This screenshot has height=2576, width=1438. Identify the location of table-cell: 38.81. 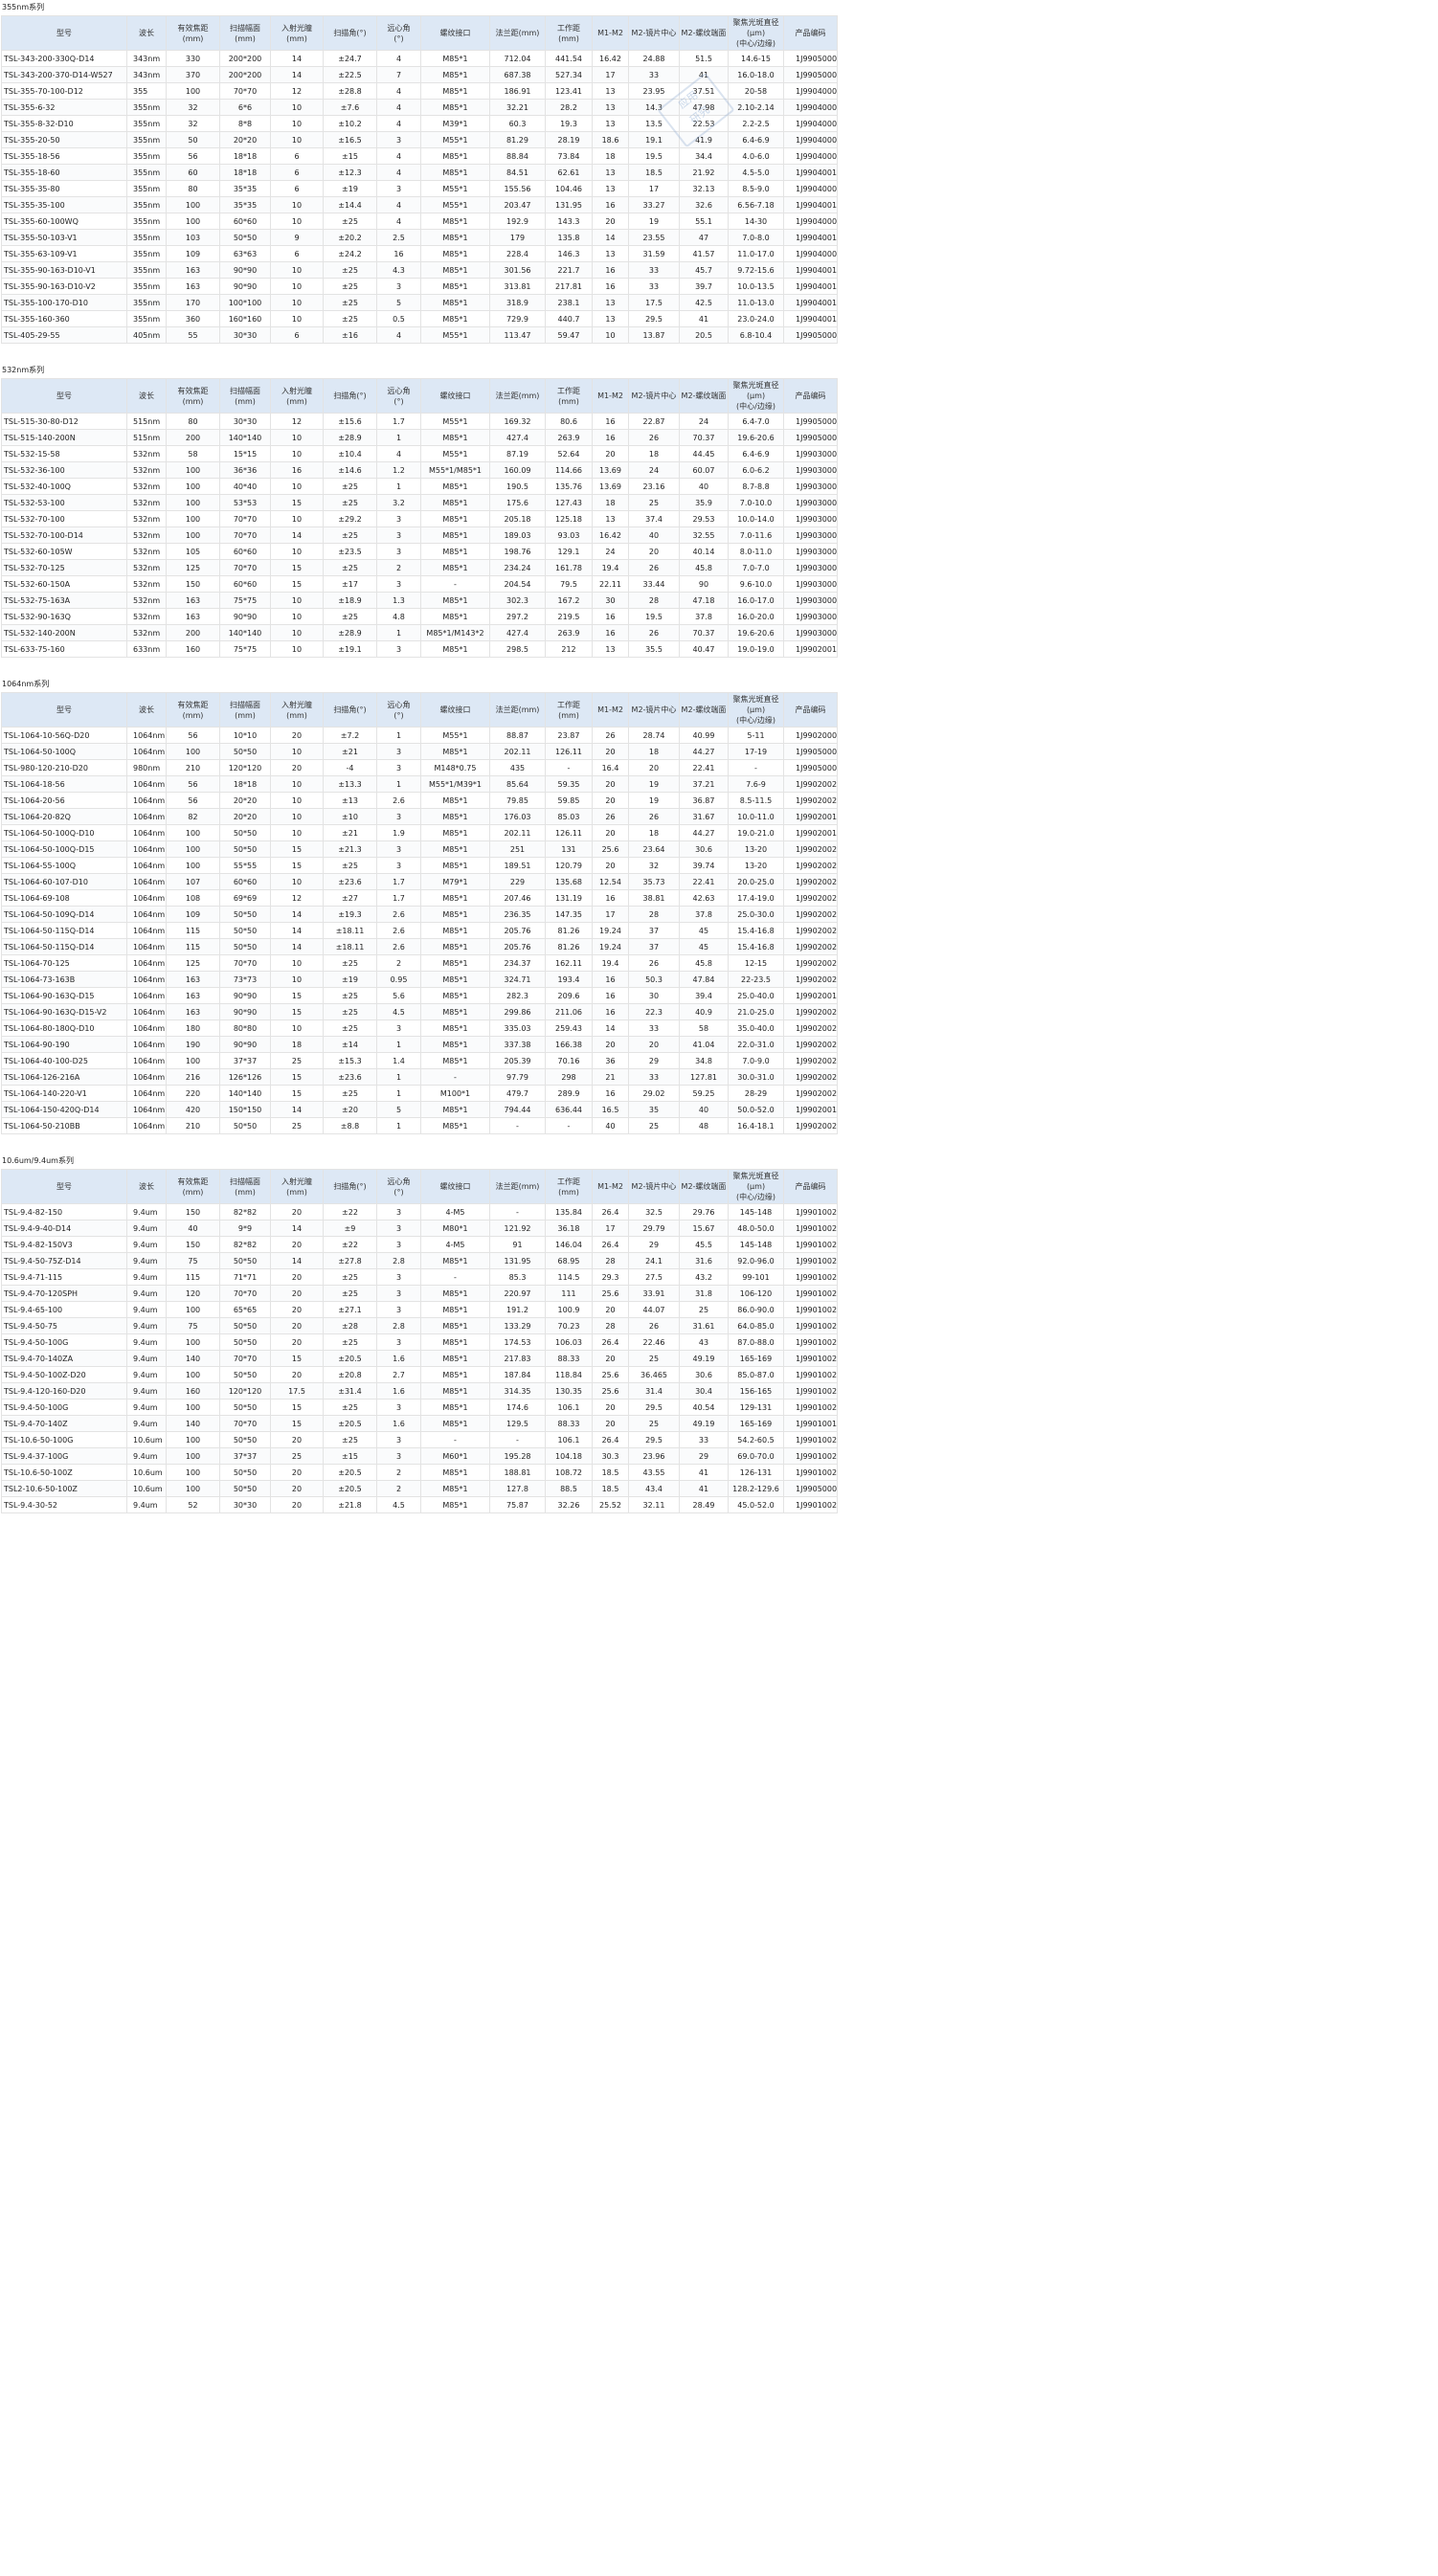
(654, 898).